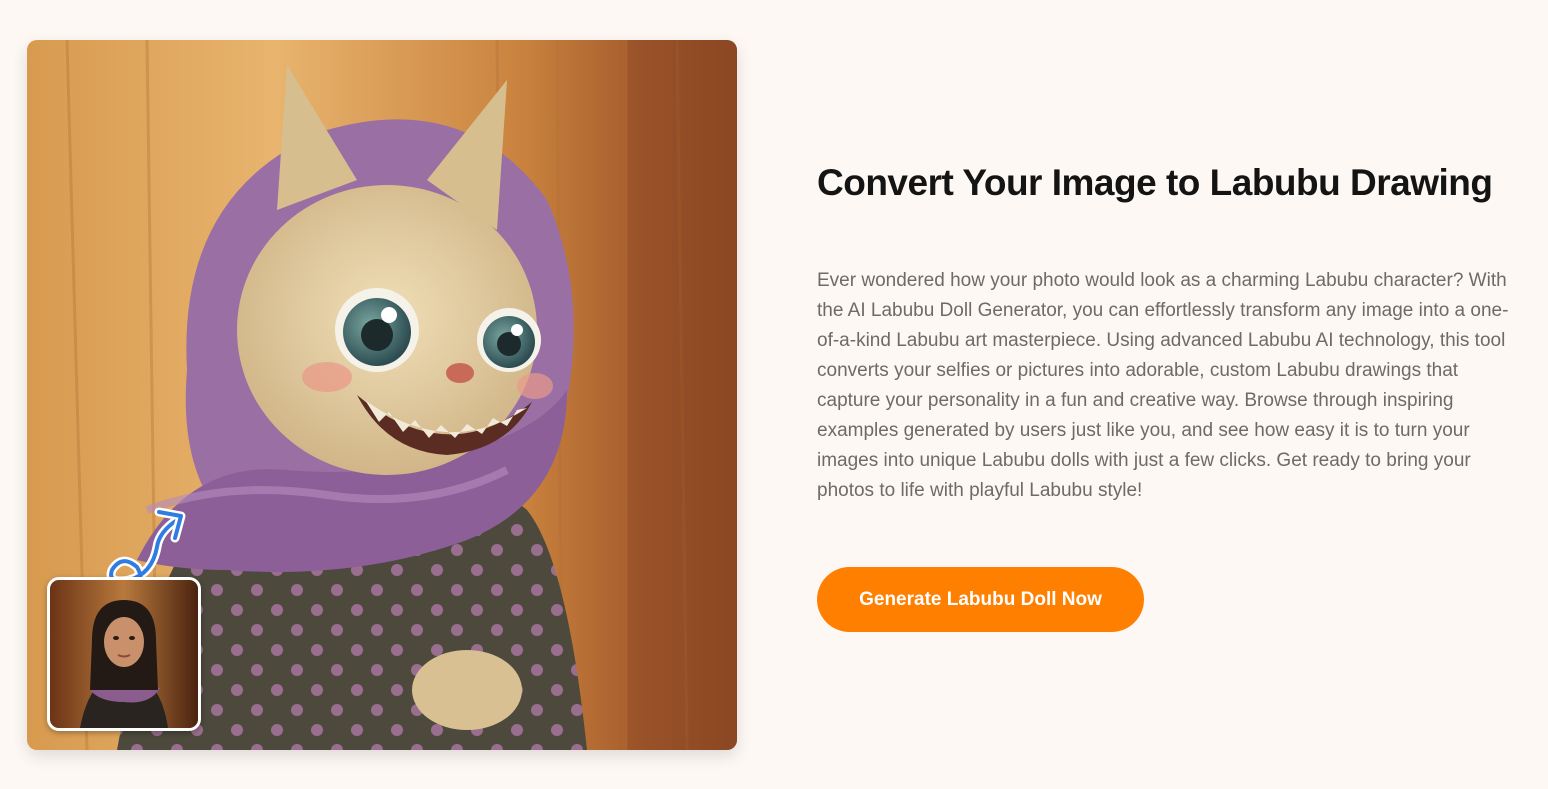 The image size is (1548, 789). I want to click on source-photo-thumbnail, so click(124, 654).